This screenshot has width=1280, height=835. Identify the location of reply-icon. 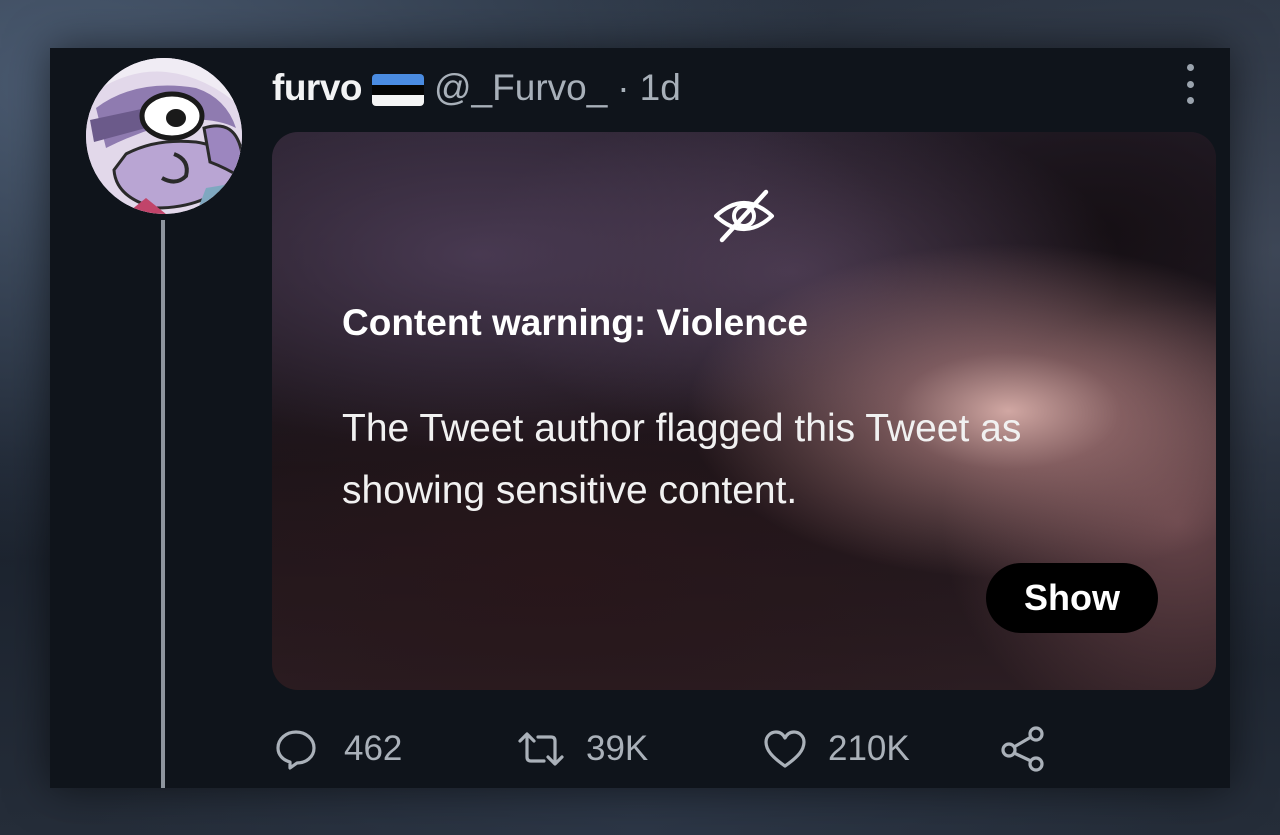
(296, 750).